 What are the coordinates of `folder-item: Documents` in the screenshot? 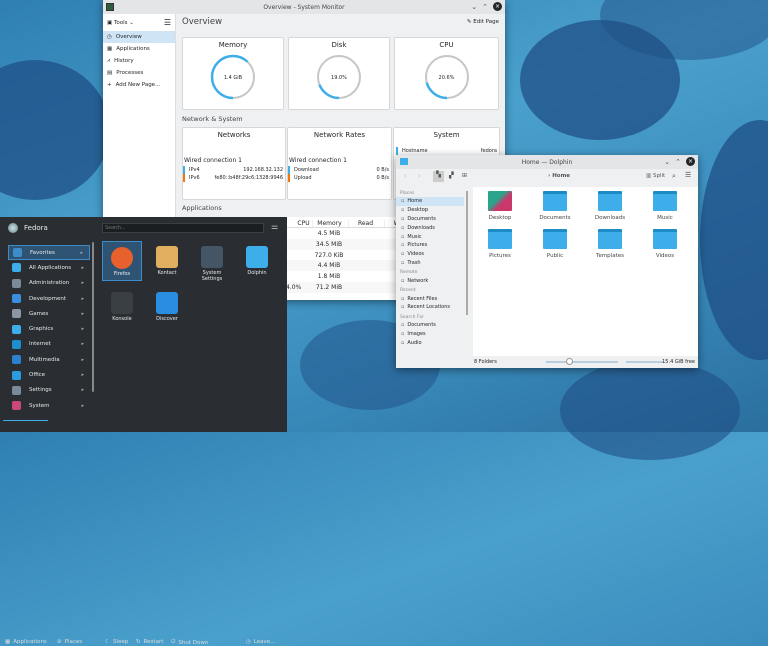 It's located at (555, 206).